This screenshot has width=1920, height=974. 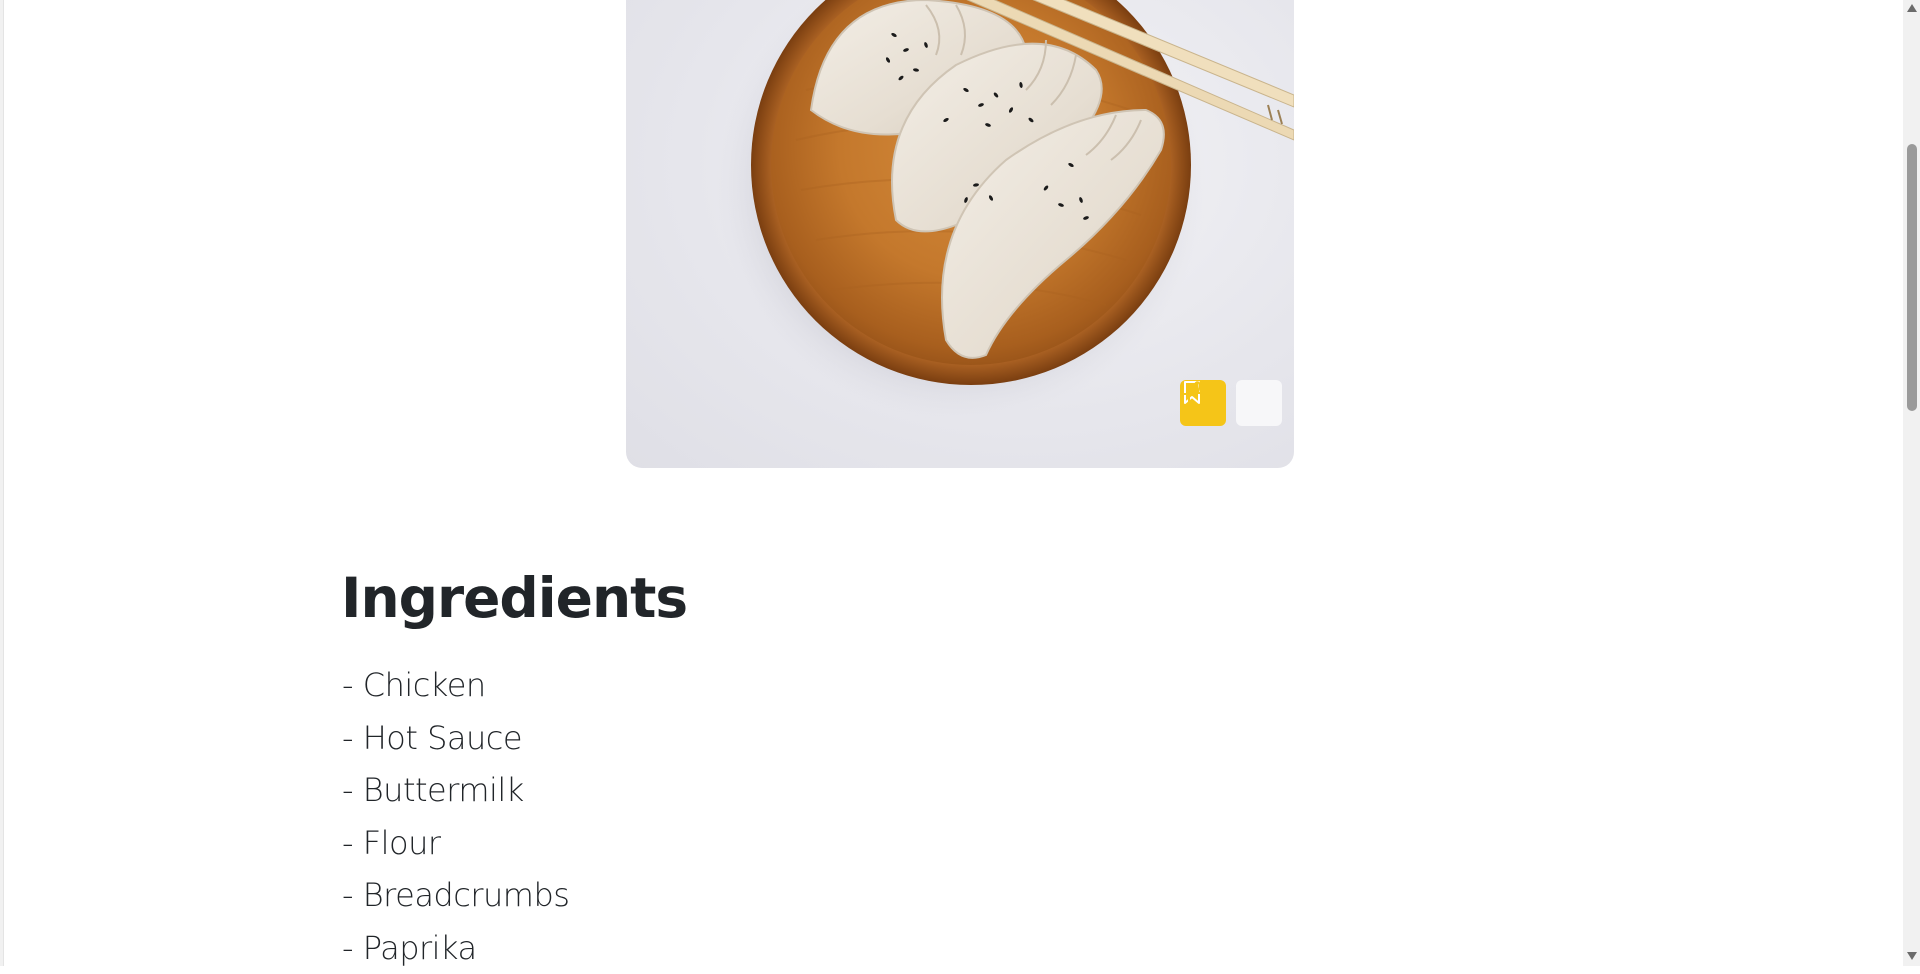 What do you see at coordinates (455, 738) in the screenshot?
I see `list-item: - Hot Sauce` at bounding box center [455, 738].